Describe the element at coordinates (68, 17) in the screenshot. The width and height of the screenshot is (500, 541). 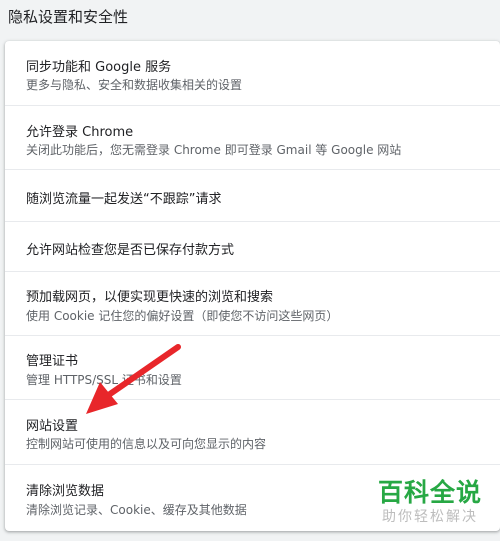
I see `section-title: 隐私设置和安全性` at that location.